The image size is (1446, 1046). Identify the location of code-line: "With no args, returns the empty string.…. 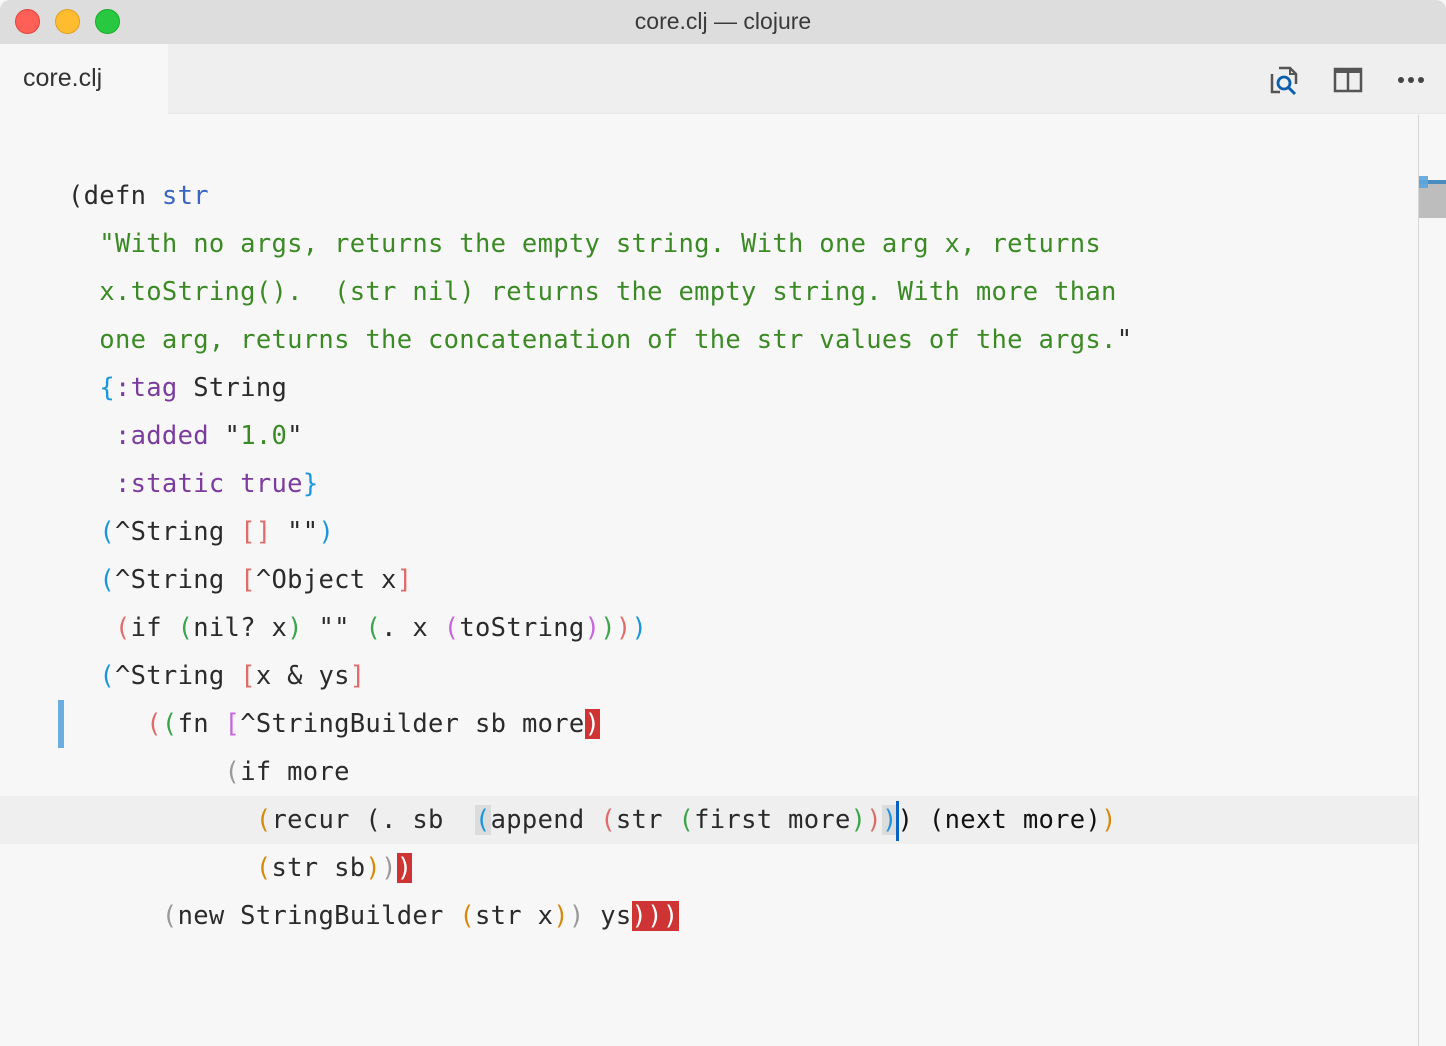
(600, 244).